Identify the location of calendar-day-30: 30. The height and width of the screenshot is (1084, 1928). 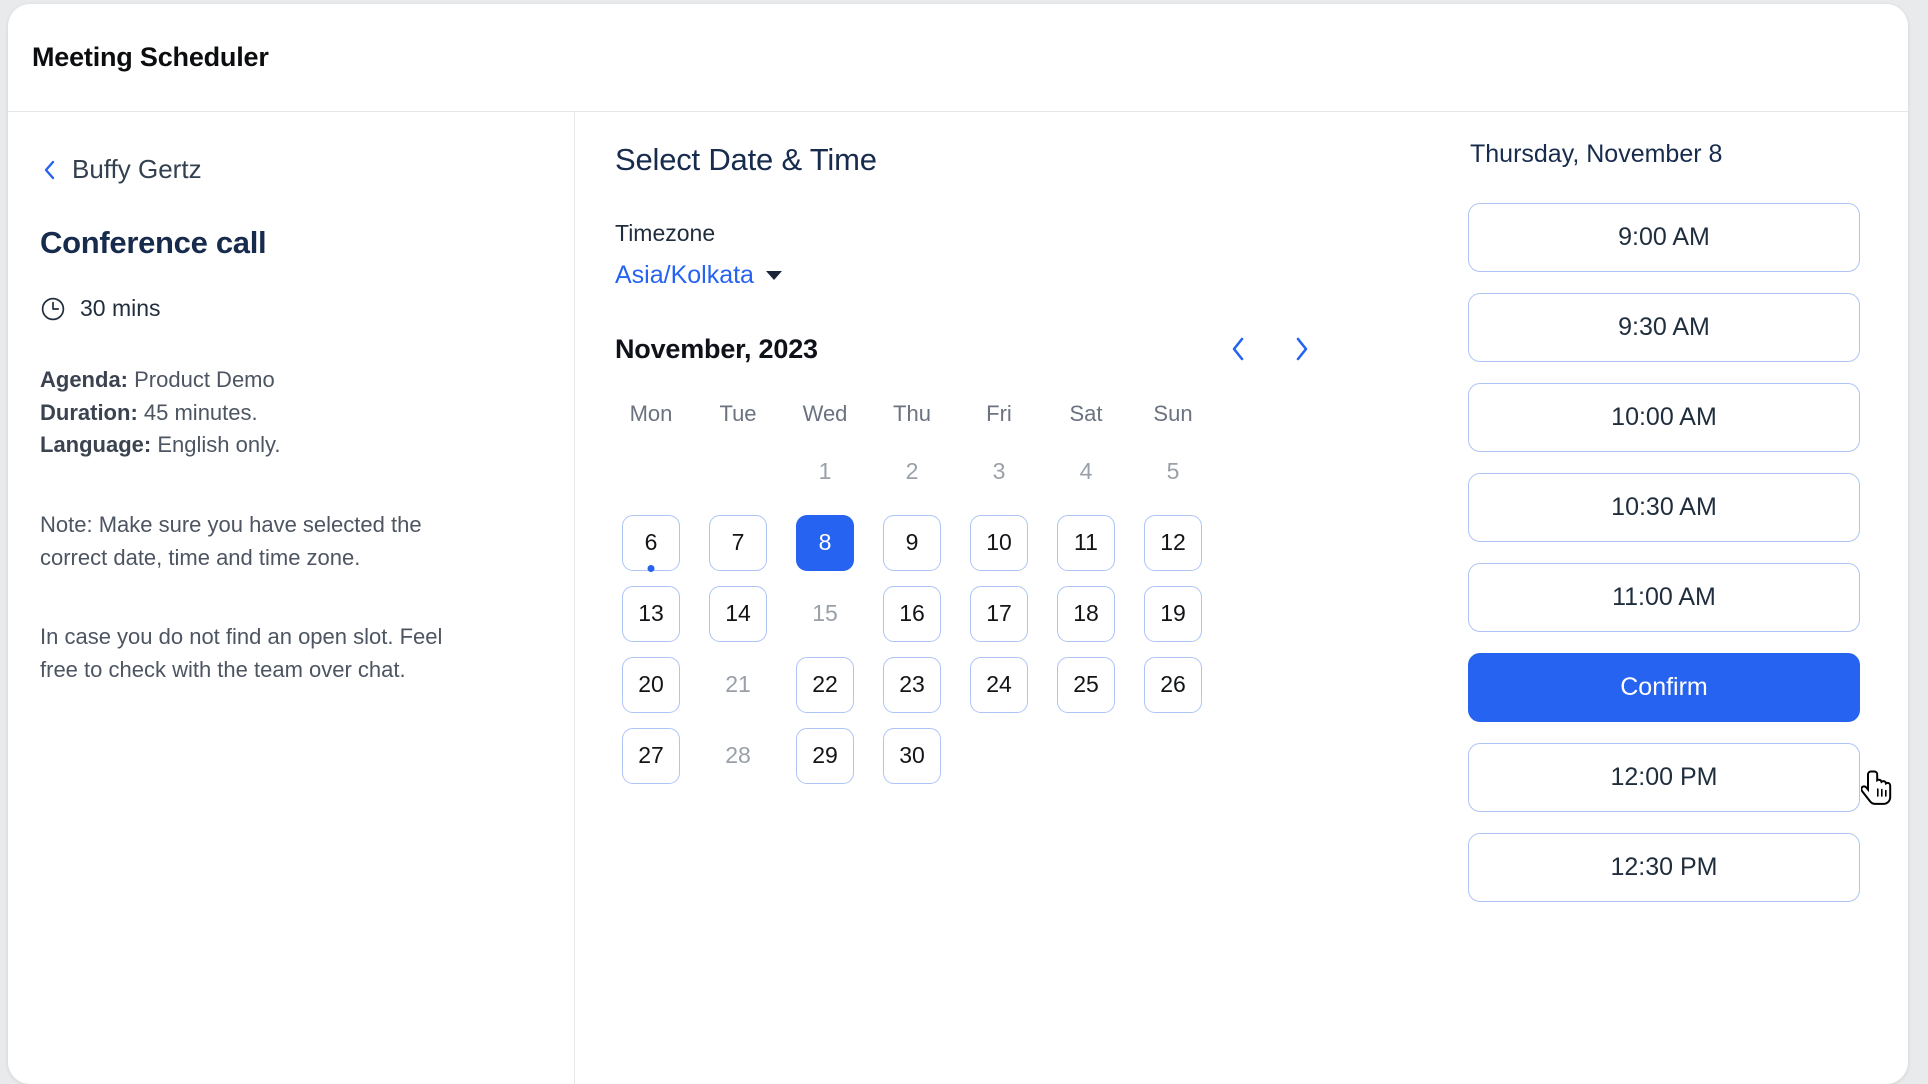
(912, 755).